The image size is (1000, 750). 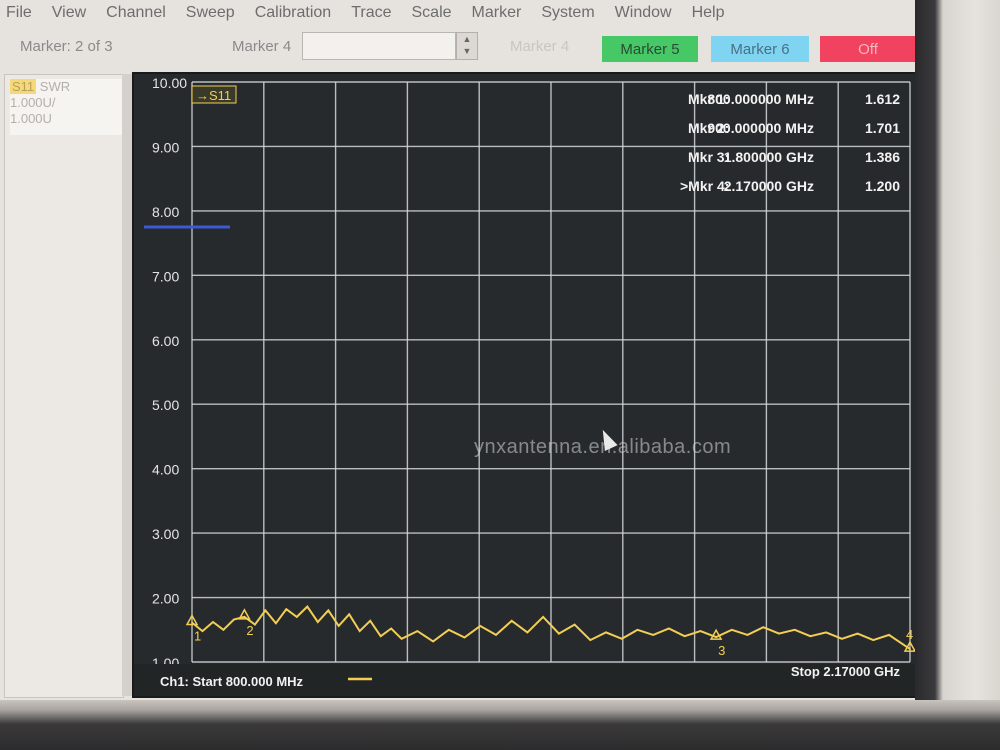 I want to click on marker-readout-value: 1.612, so click(x=882, y=99).